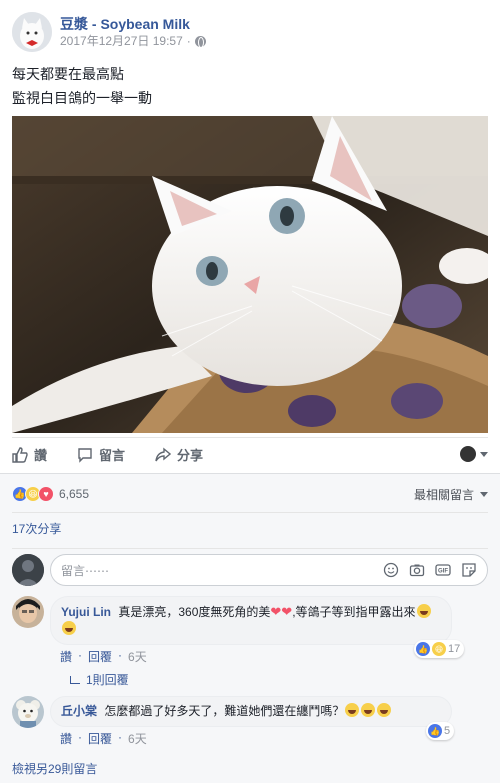 The width and height of the screenshot is (500, 783). I want to click on sticker-icon, so click(469, 570).